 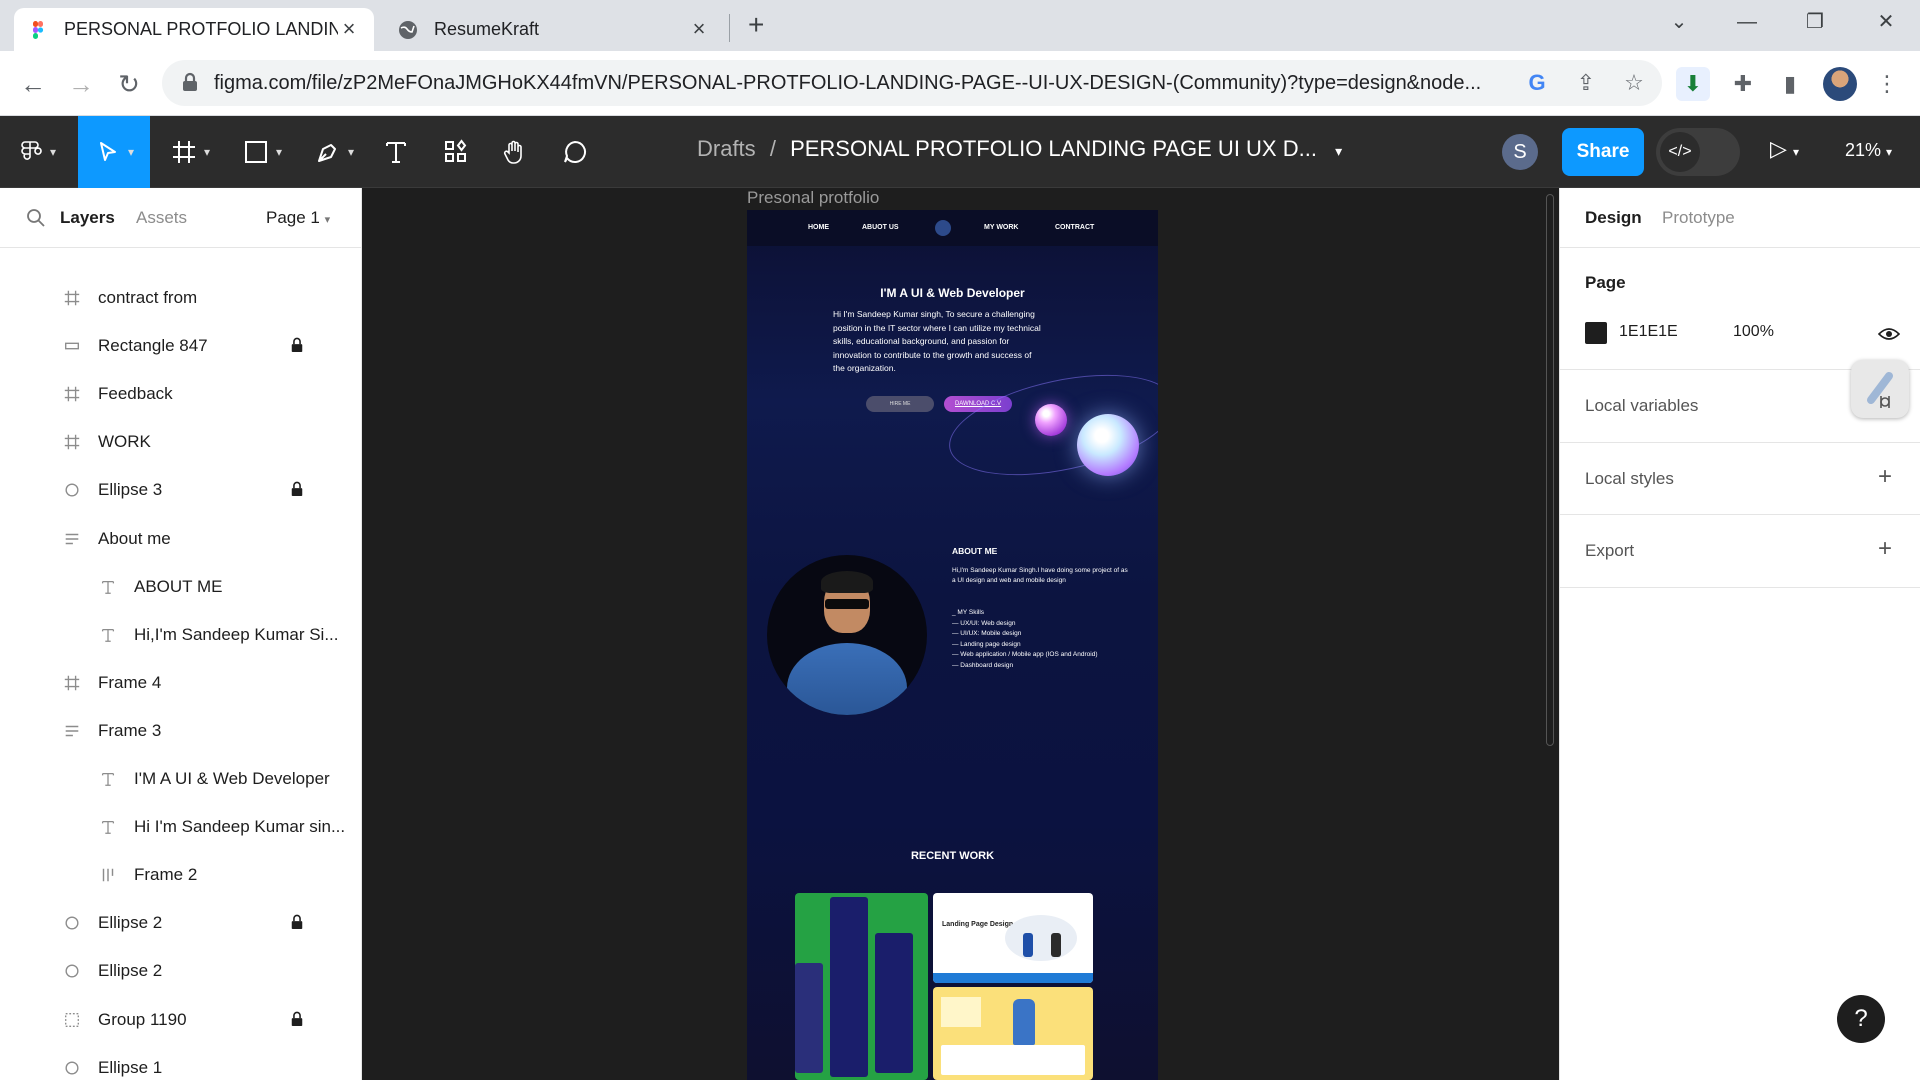 What do you see at coordinates (180, 875) in the screenshot?
I see `layer-row: Frame 2` at bounding box center [180, 875].